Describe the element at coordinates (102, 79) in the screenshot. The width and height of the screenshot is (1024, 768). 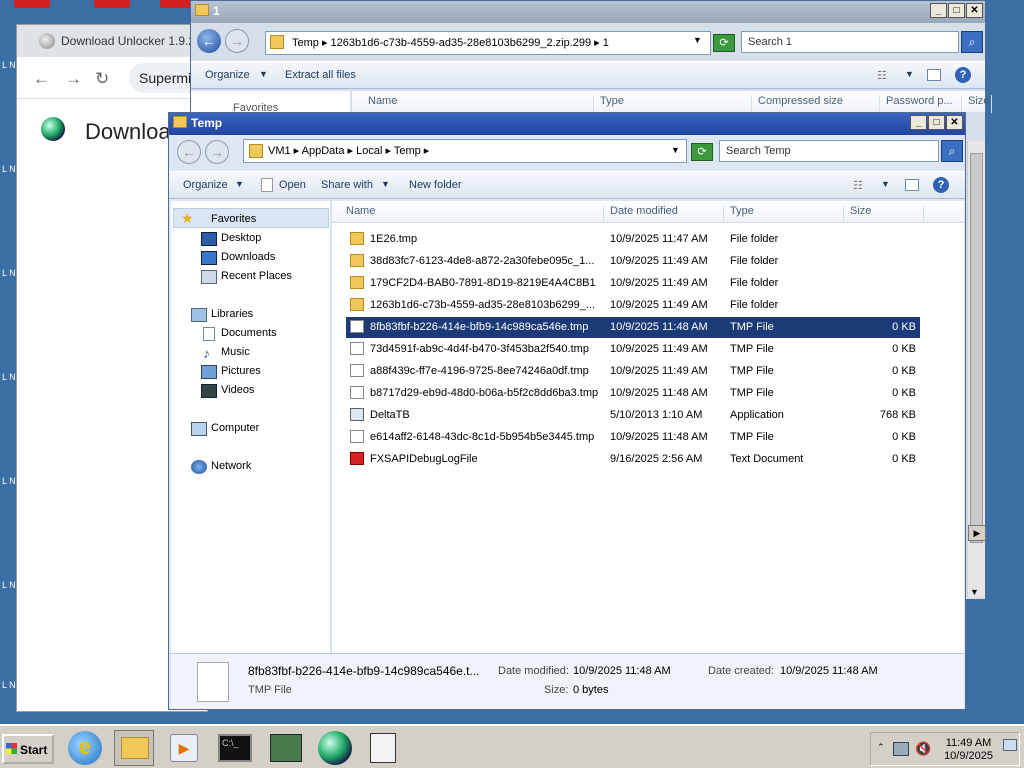
I see `reload-icon: ↻` at that location.